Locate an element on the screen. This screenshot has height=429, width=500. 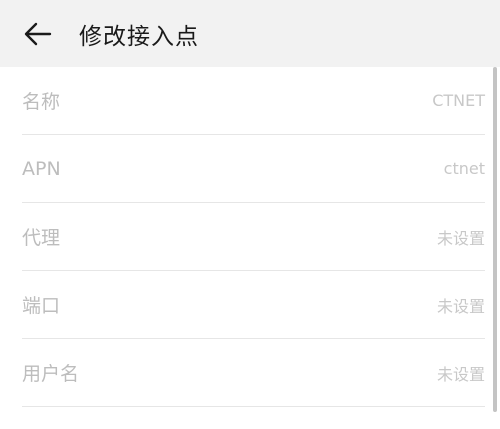
arrow-left-icon is located at coordinates (38, 33).